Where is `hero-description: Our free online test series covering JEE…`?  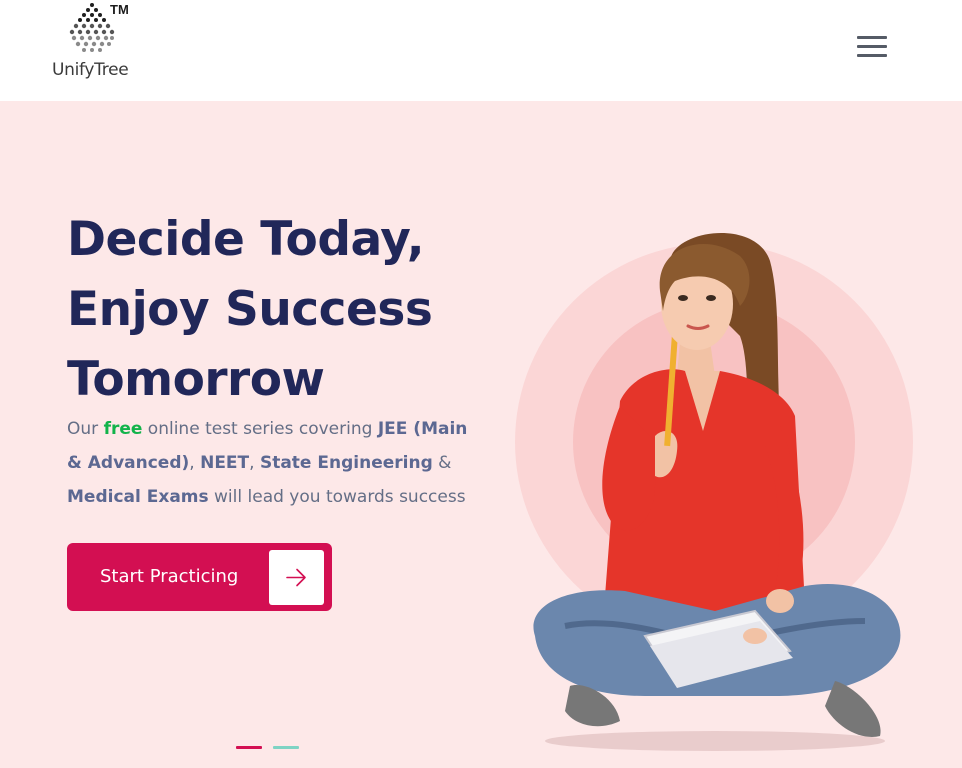
hero-description: Our free online test series covering JEE… is located at coordinates (277, 463).